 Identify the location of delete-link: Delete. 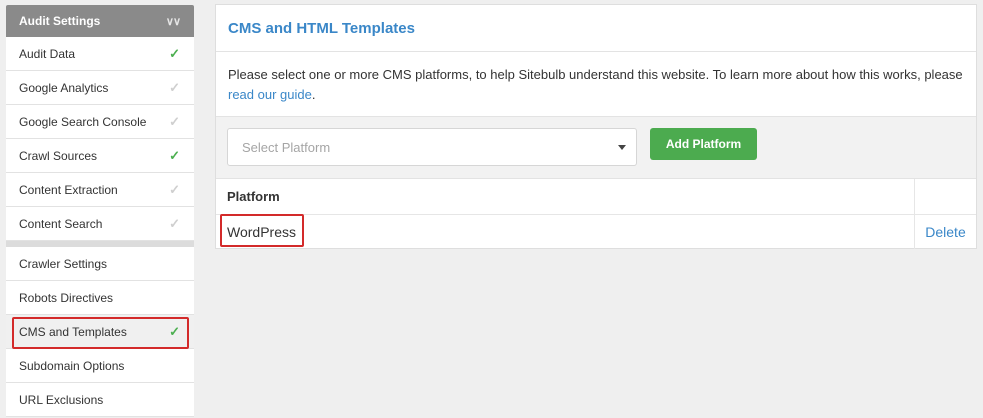
(945, 232).